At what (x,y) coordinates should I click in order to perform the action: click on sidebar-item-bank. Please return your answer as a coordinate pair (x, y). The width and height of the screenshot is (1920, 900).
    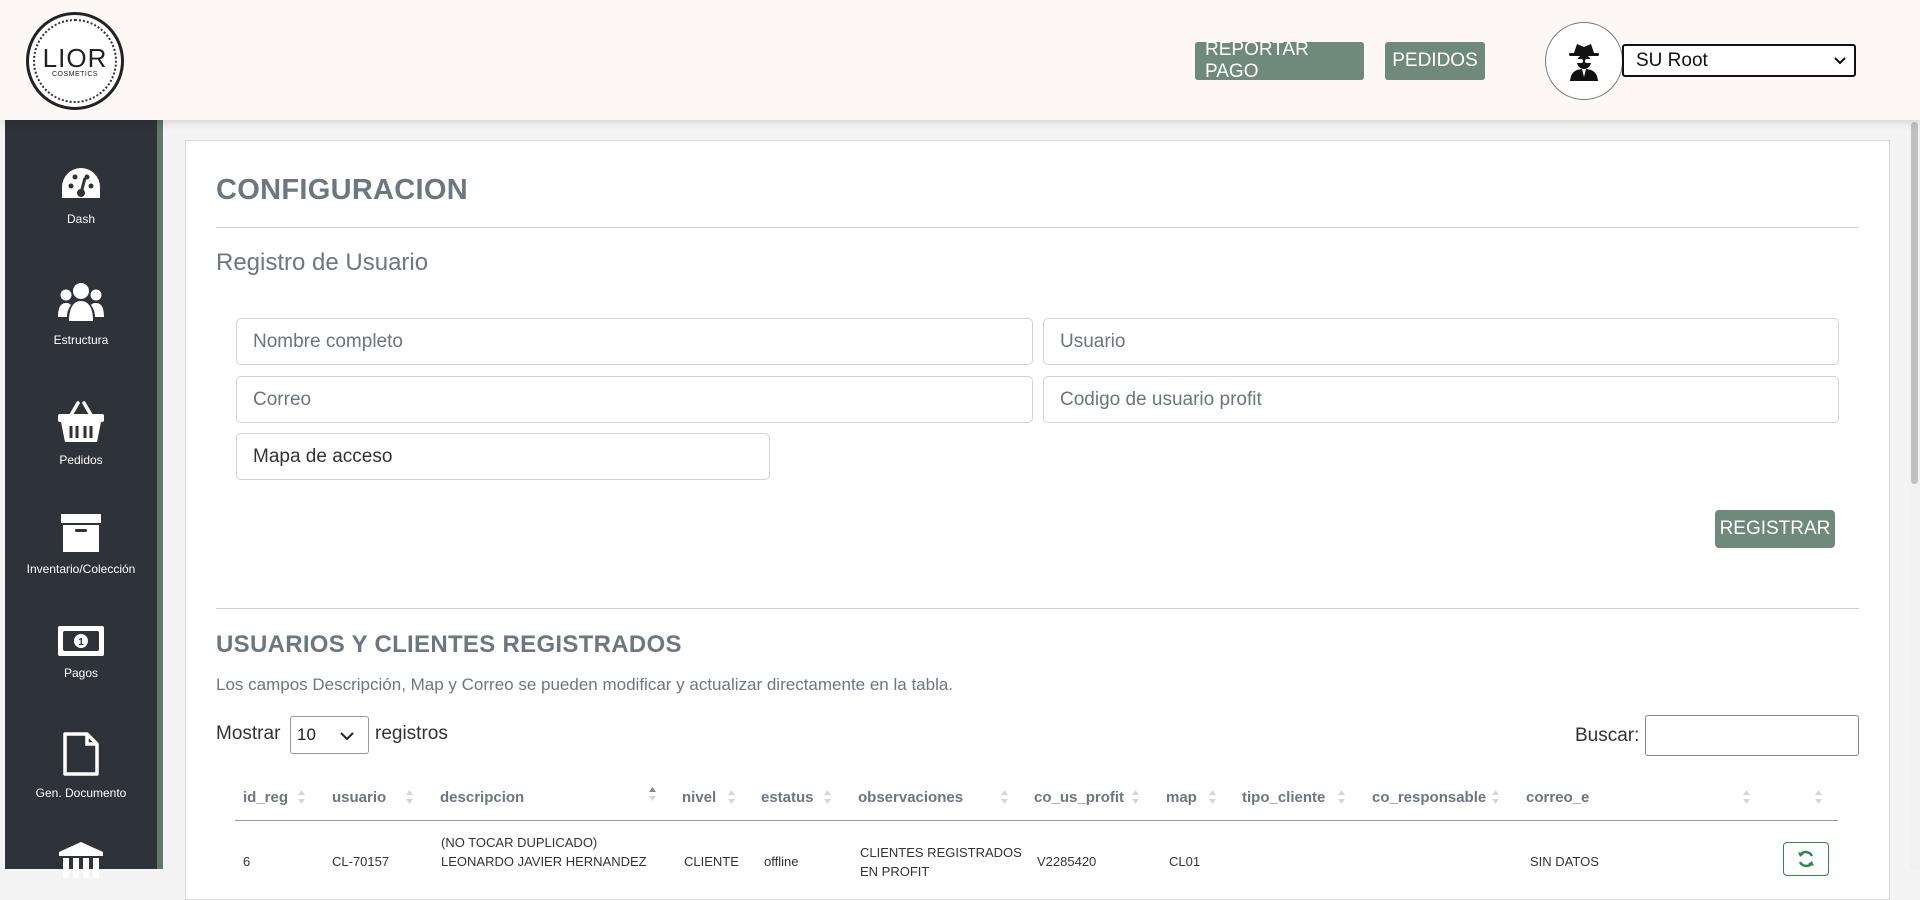
    Looking at the image, I should click on (81, 867).